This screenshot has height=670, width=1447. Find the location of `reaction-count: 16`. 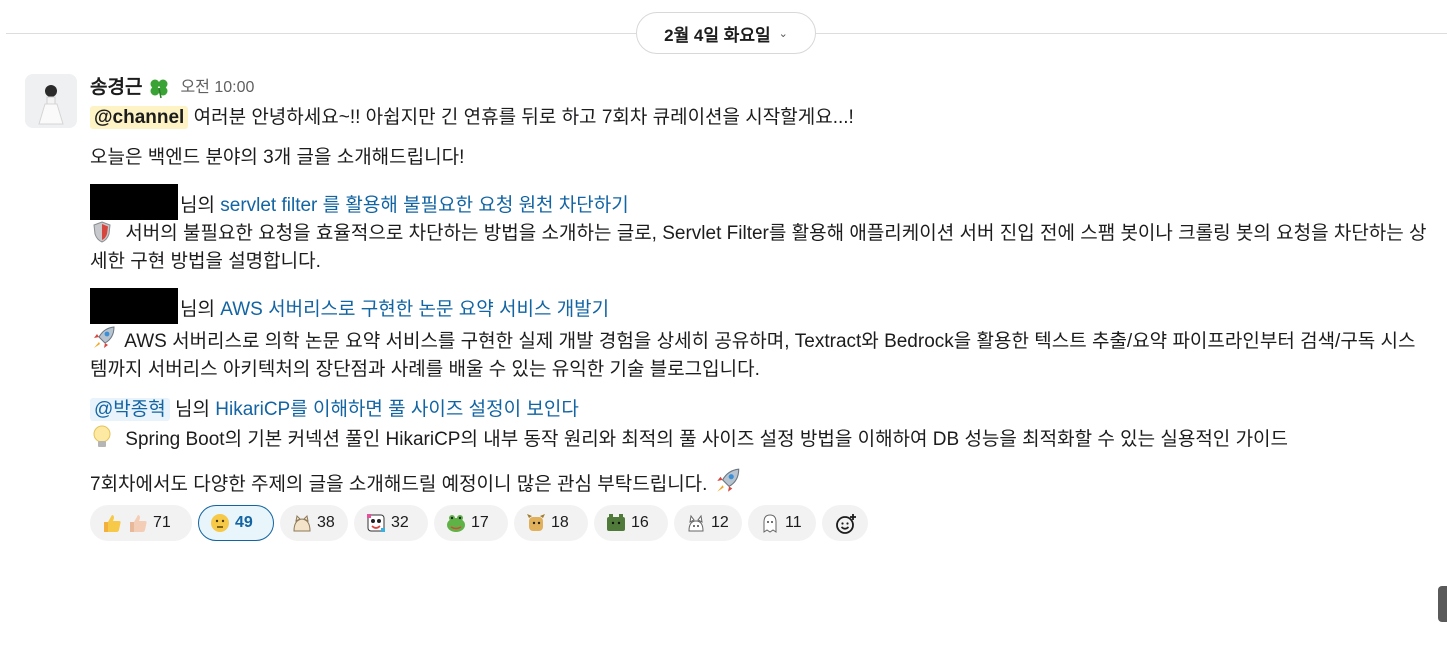

reaction-count: 16 is located at coordinates (640, 522).